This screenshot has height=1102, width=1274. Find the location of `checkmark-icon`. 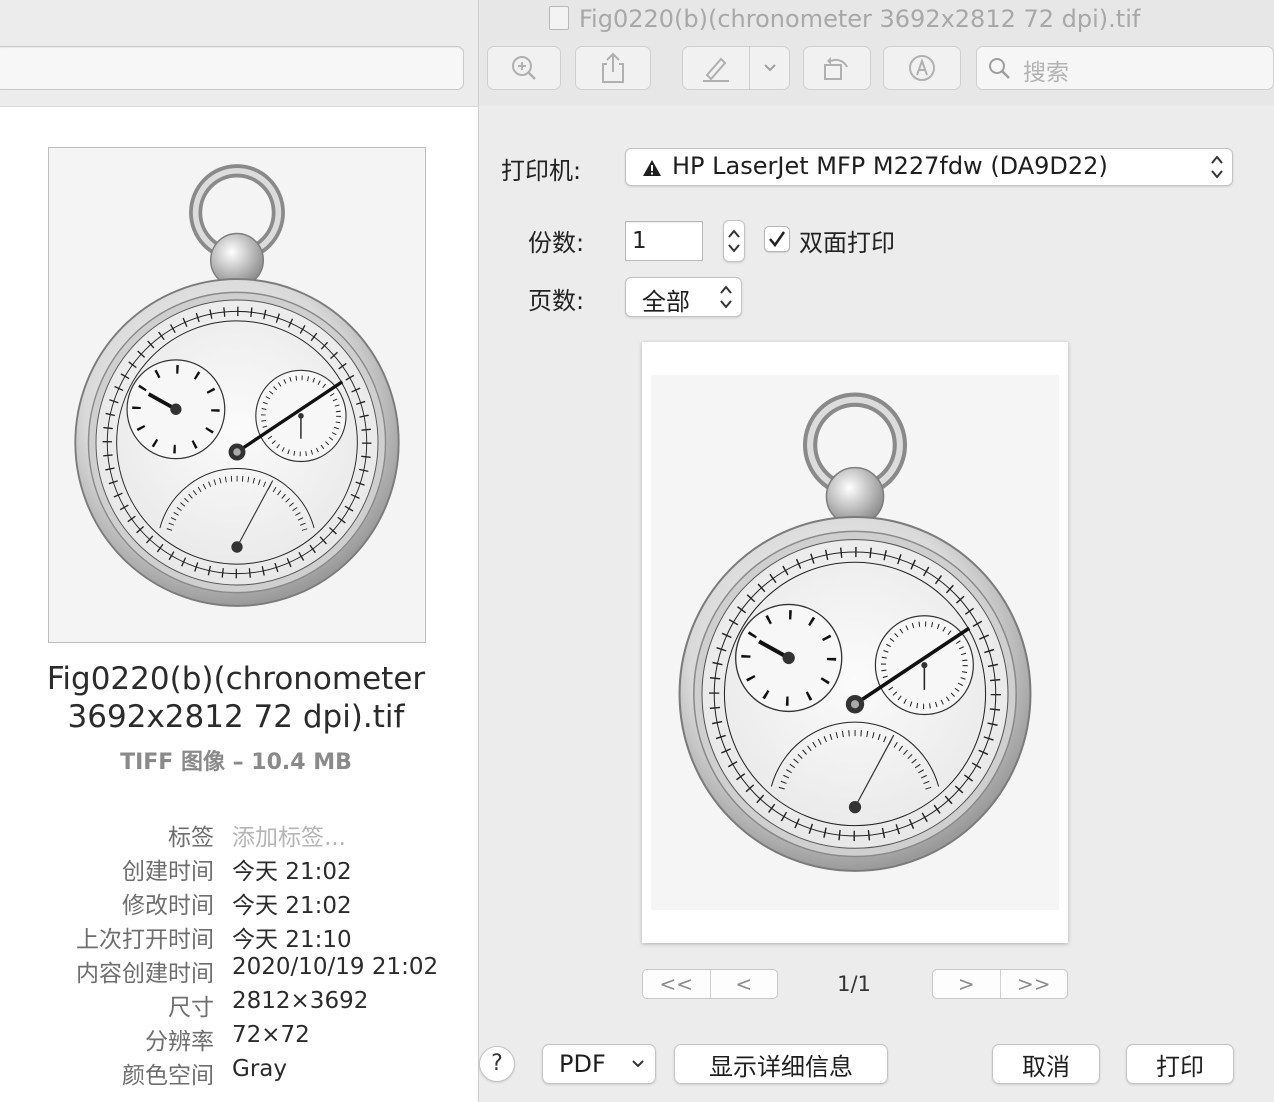

checkmark-icon is located at coordinates (777, 239).